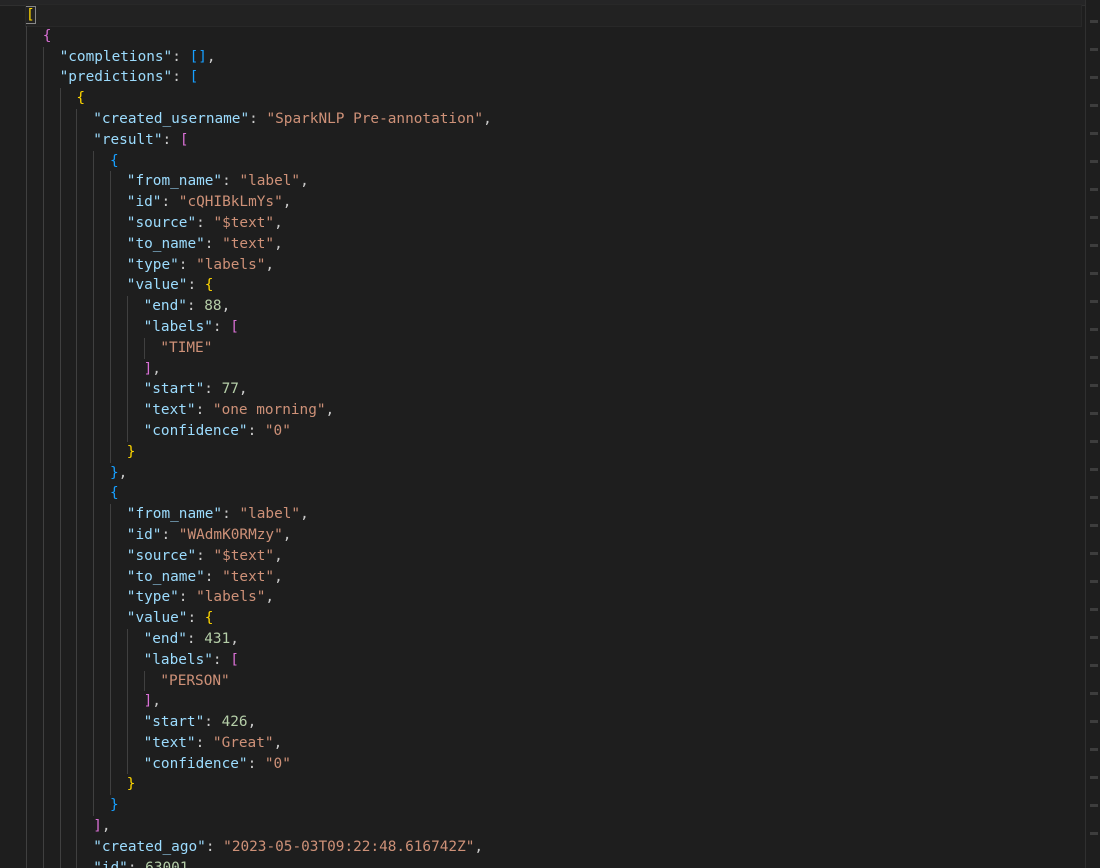 This screenshot has height=868, width=1100. What do you see at coordinates (553, 743) in the screenshot?
I see `code-line: "text": "Great",` at bounding box center [553, 743].